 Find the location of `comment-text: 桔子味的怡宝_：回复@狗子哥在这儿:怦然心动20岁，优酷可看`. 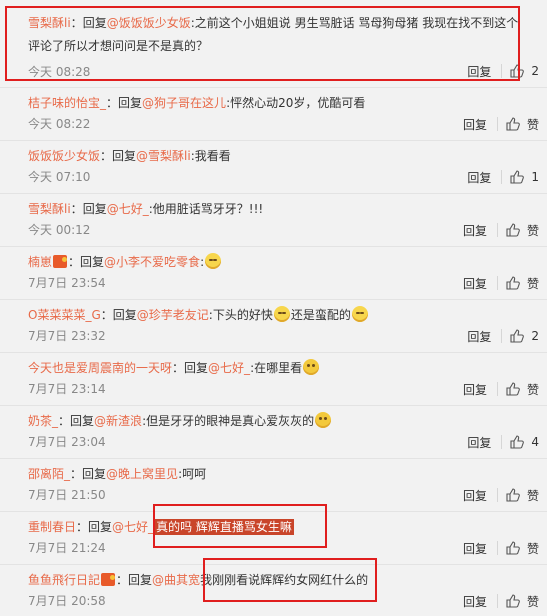

comment-text: 桔子味的怡宝_：回复@狗子哥在这儿:怦然心动20岁，优酷可看 is located at coordinates (197, 103).